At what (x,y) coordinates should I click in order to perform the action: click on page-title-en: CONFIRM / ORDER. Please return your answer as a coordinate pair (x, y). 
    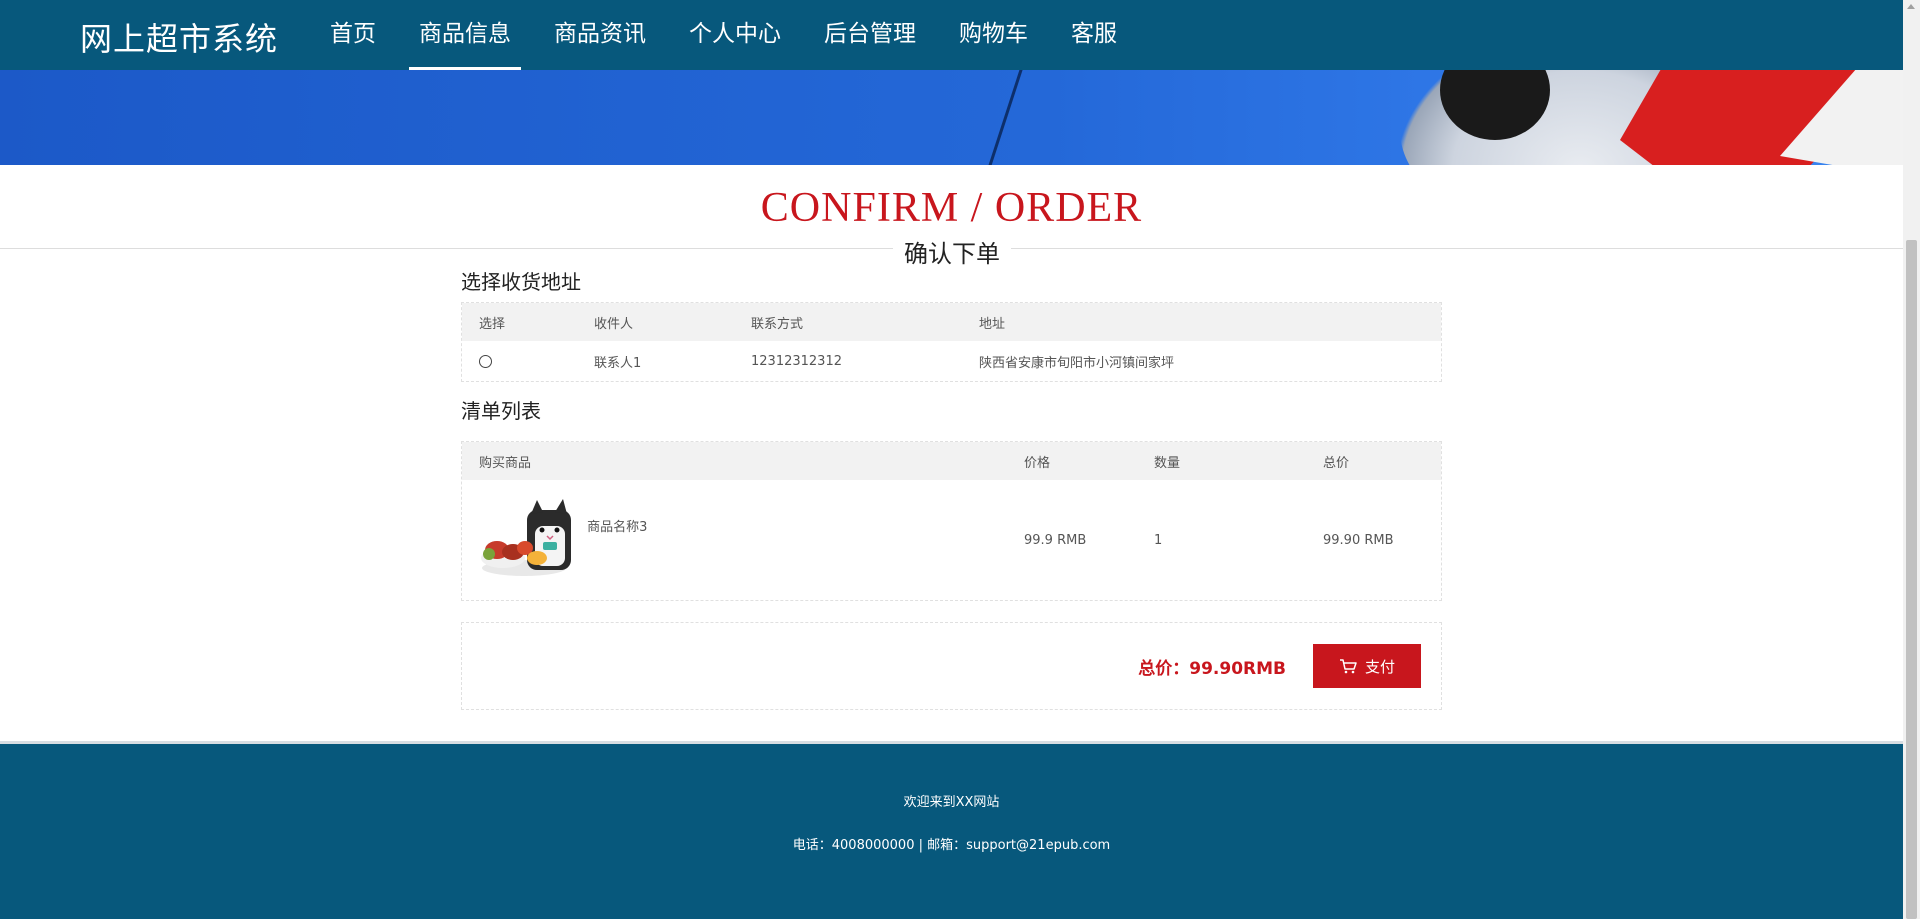
    Looking at the image, I should click on (951, 208).